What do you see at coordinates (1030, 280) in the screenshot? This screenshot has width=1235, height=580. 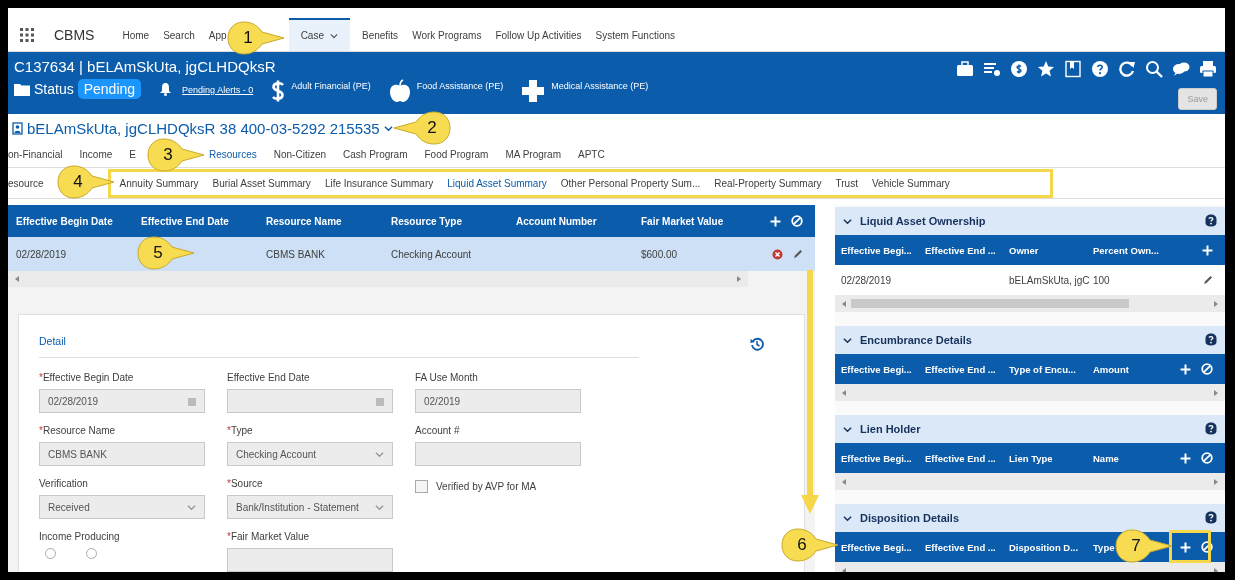 I see `table-row: 02/28/2019 bELAmSkUta, jgC 100` at bounding box center [1030, 280].